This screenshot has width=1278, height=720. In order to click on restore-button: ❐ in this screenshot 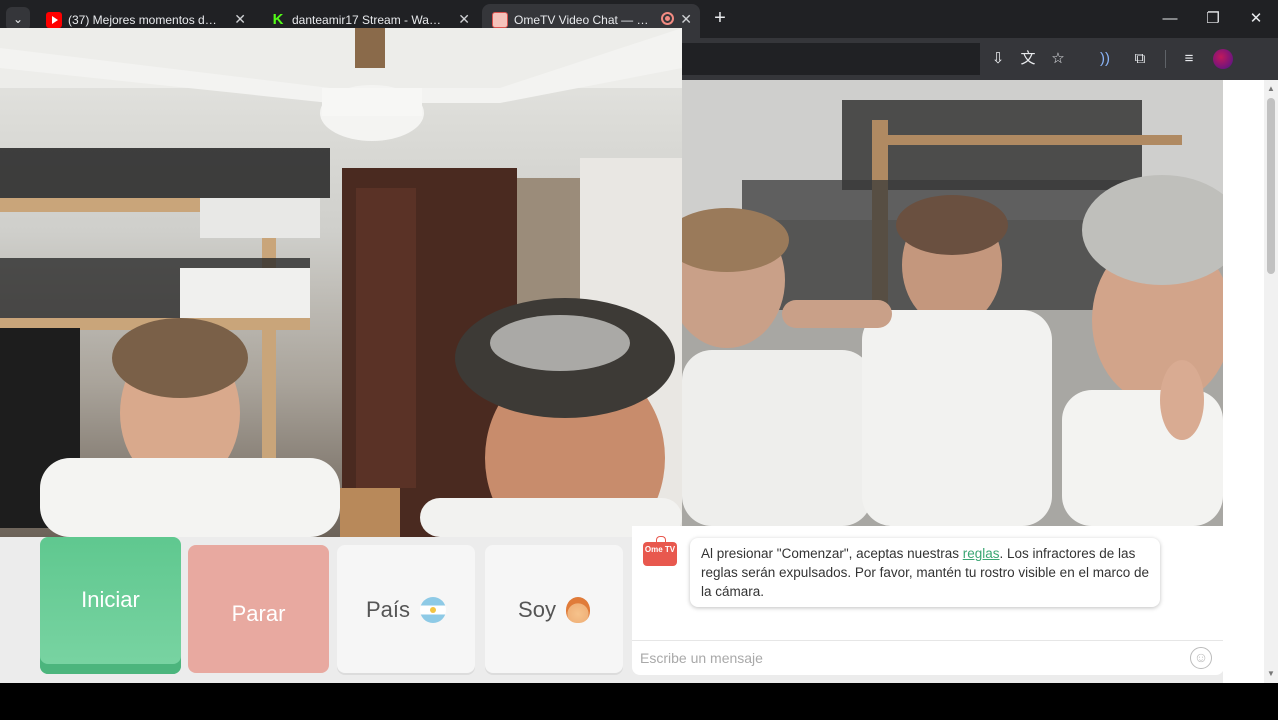, I will do `click(1213, 19)`.